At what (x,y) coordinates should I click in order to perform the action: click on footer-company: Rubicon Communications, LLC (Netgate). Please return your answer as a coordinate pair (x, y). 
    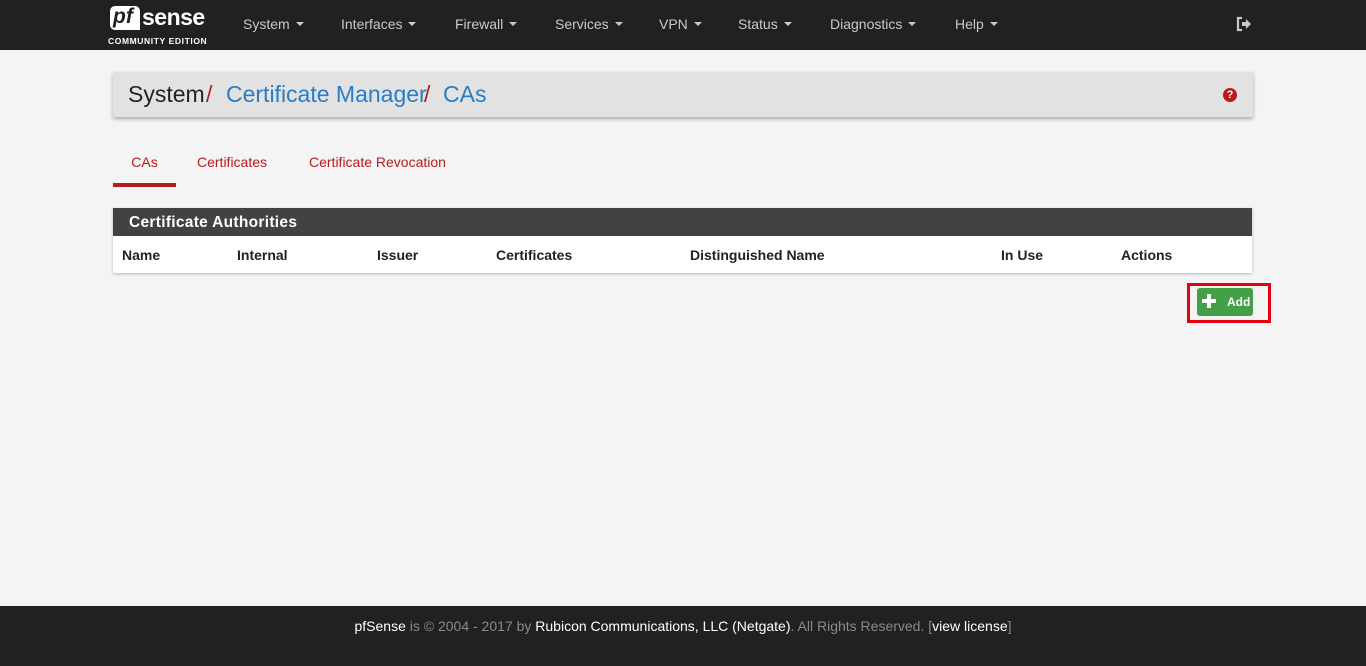
    Looking at the image, I should click on (663, 626).